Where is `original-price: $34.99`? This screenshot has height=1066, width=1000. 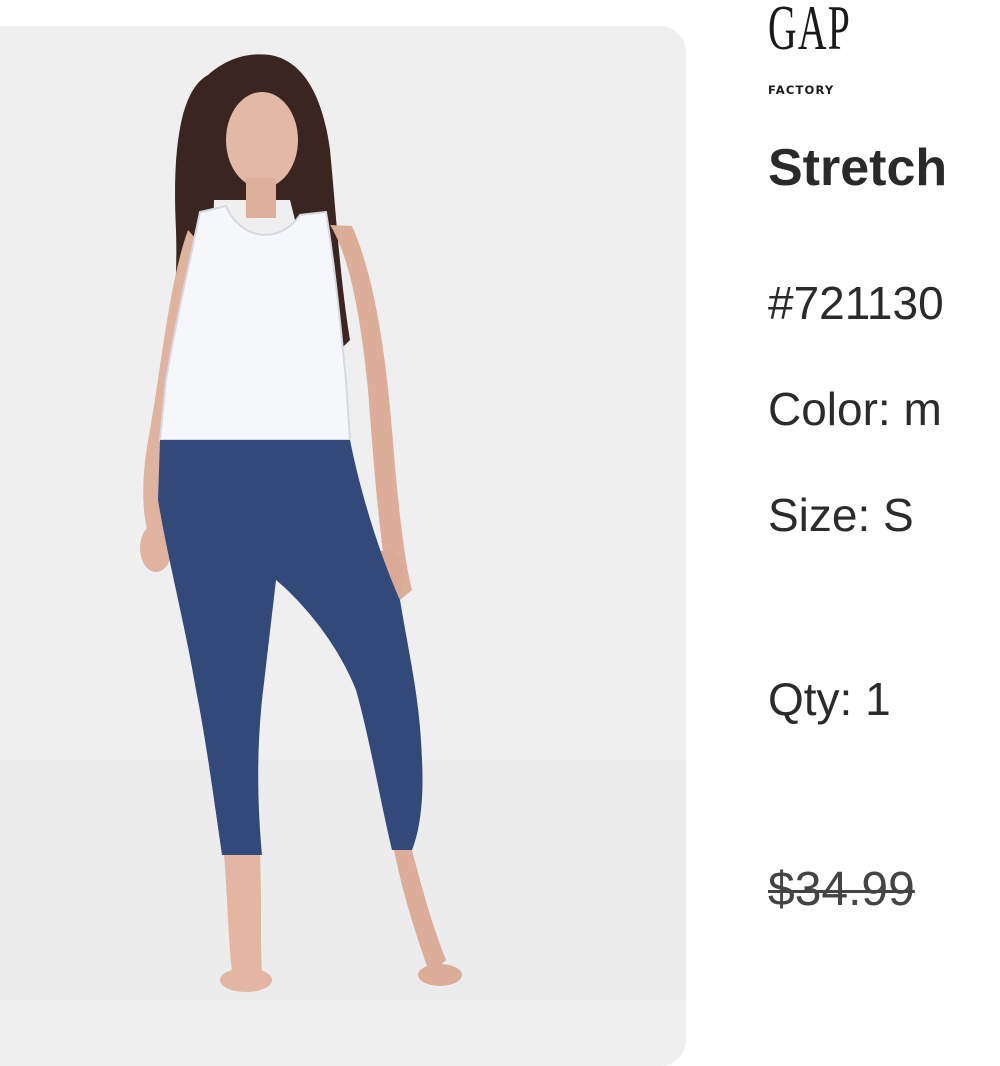
original-price: $34.99 is located at coordinates (841, 889).